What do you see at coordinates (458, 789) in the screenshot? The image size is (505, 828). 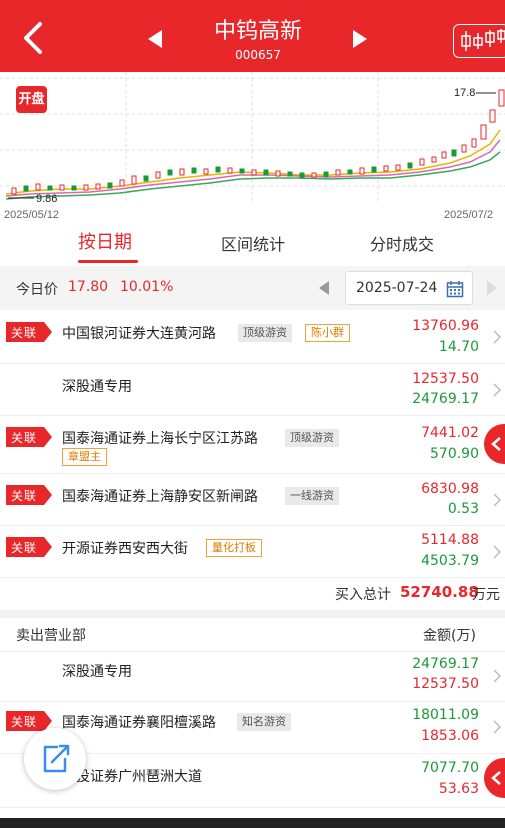 I see `buy-amount: 53.63` at bounding box center [458, 789].